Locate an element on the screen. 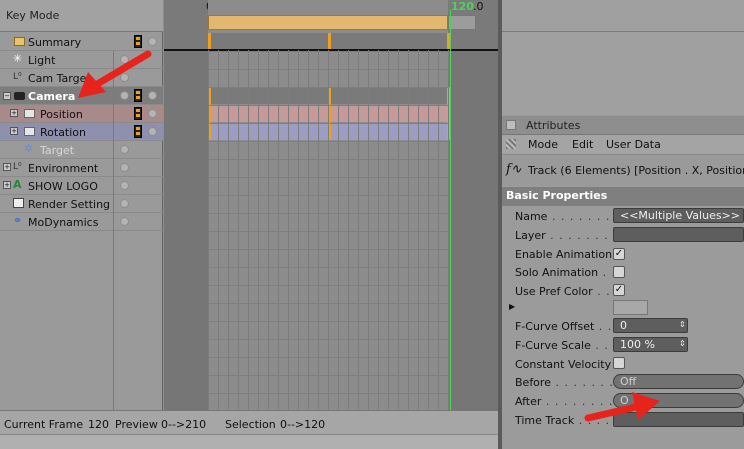 Image resolution: width=744 pixels, height=449 pixels. constant-velocity-checkbox is located at coordinates (619, 363).